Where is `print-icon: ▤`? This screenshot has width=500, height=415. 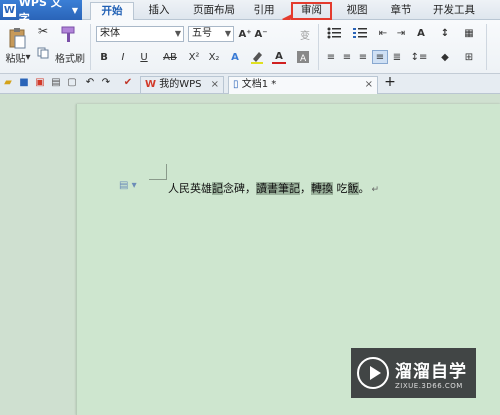
print-icon: ▤ is located at coordinates (56, 83).